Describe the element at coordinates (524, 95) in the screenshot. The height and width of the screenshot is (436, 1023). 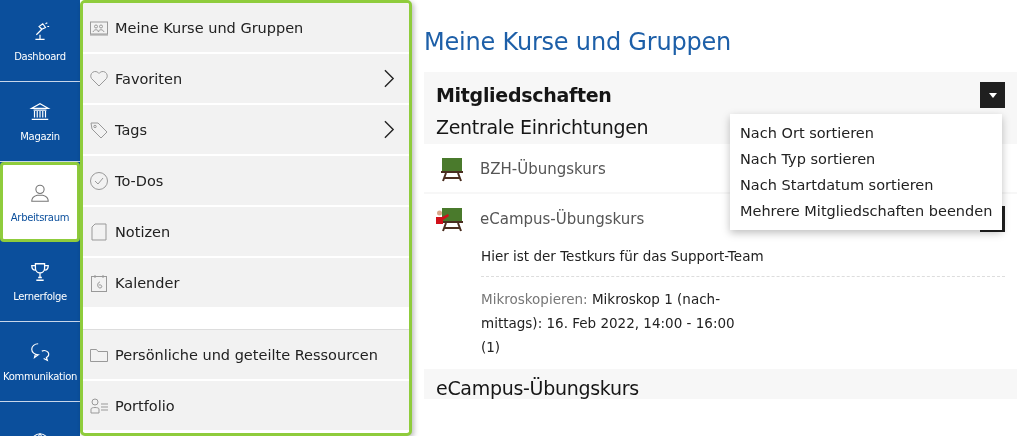
I see `panel-title: Mitgliedschaften` at that location.